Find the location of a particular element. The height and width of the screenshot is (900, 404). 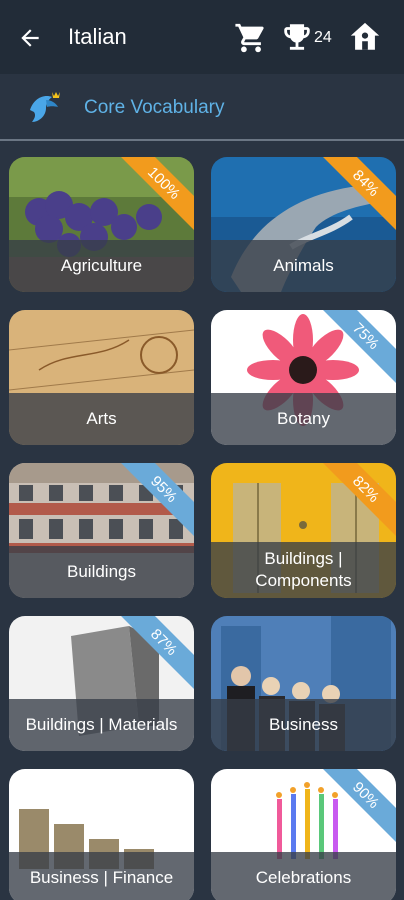

category-label: Celebrations is located at coordinates (303, 876).